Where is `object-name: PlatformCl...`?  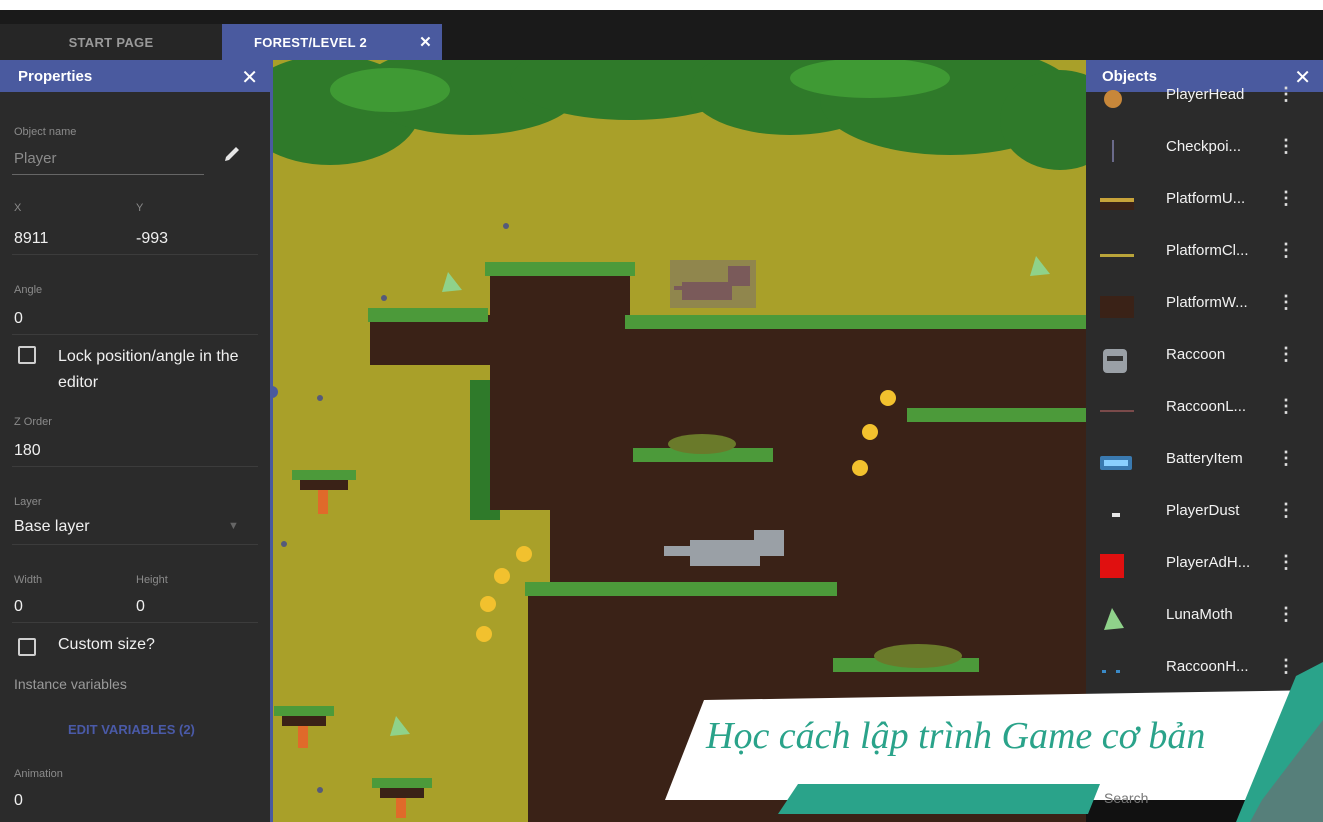
object-name: PlatformCl... is located at coordinates (1207, 250).